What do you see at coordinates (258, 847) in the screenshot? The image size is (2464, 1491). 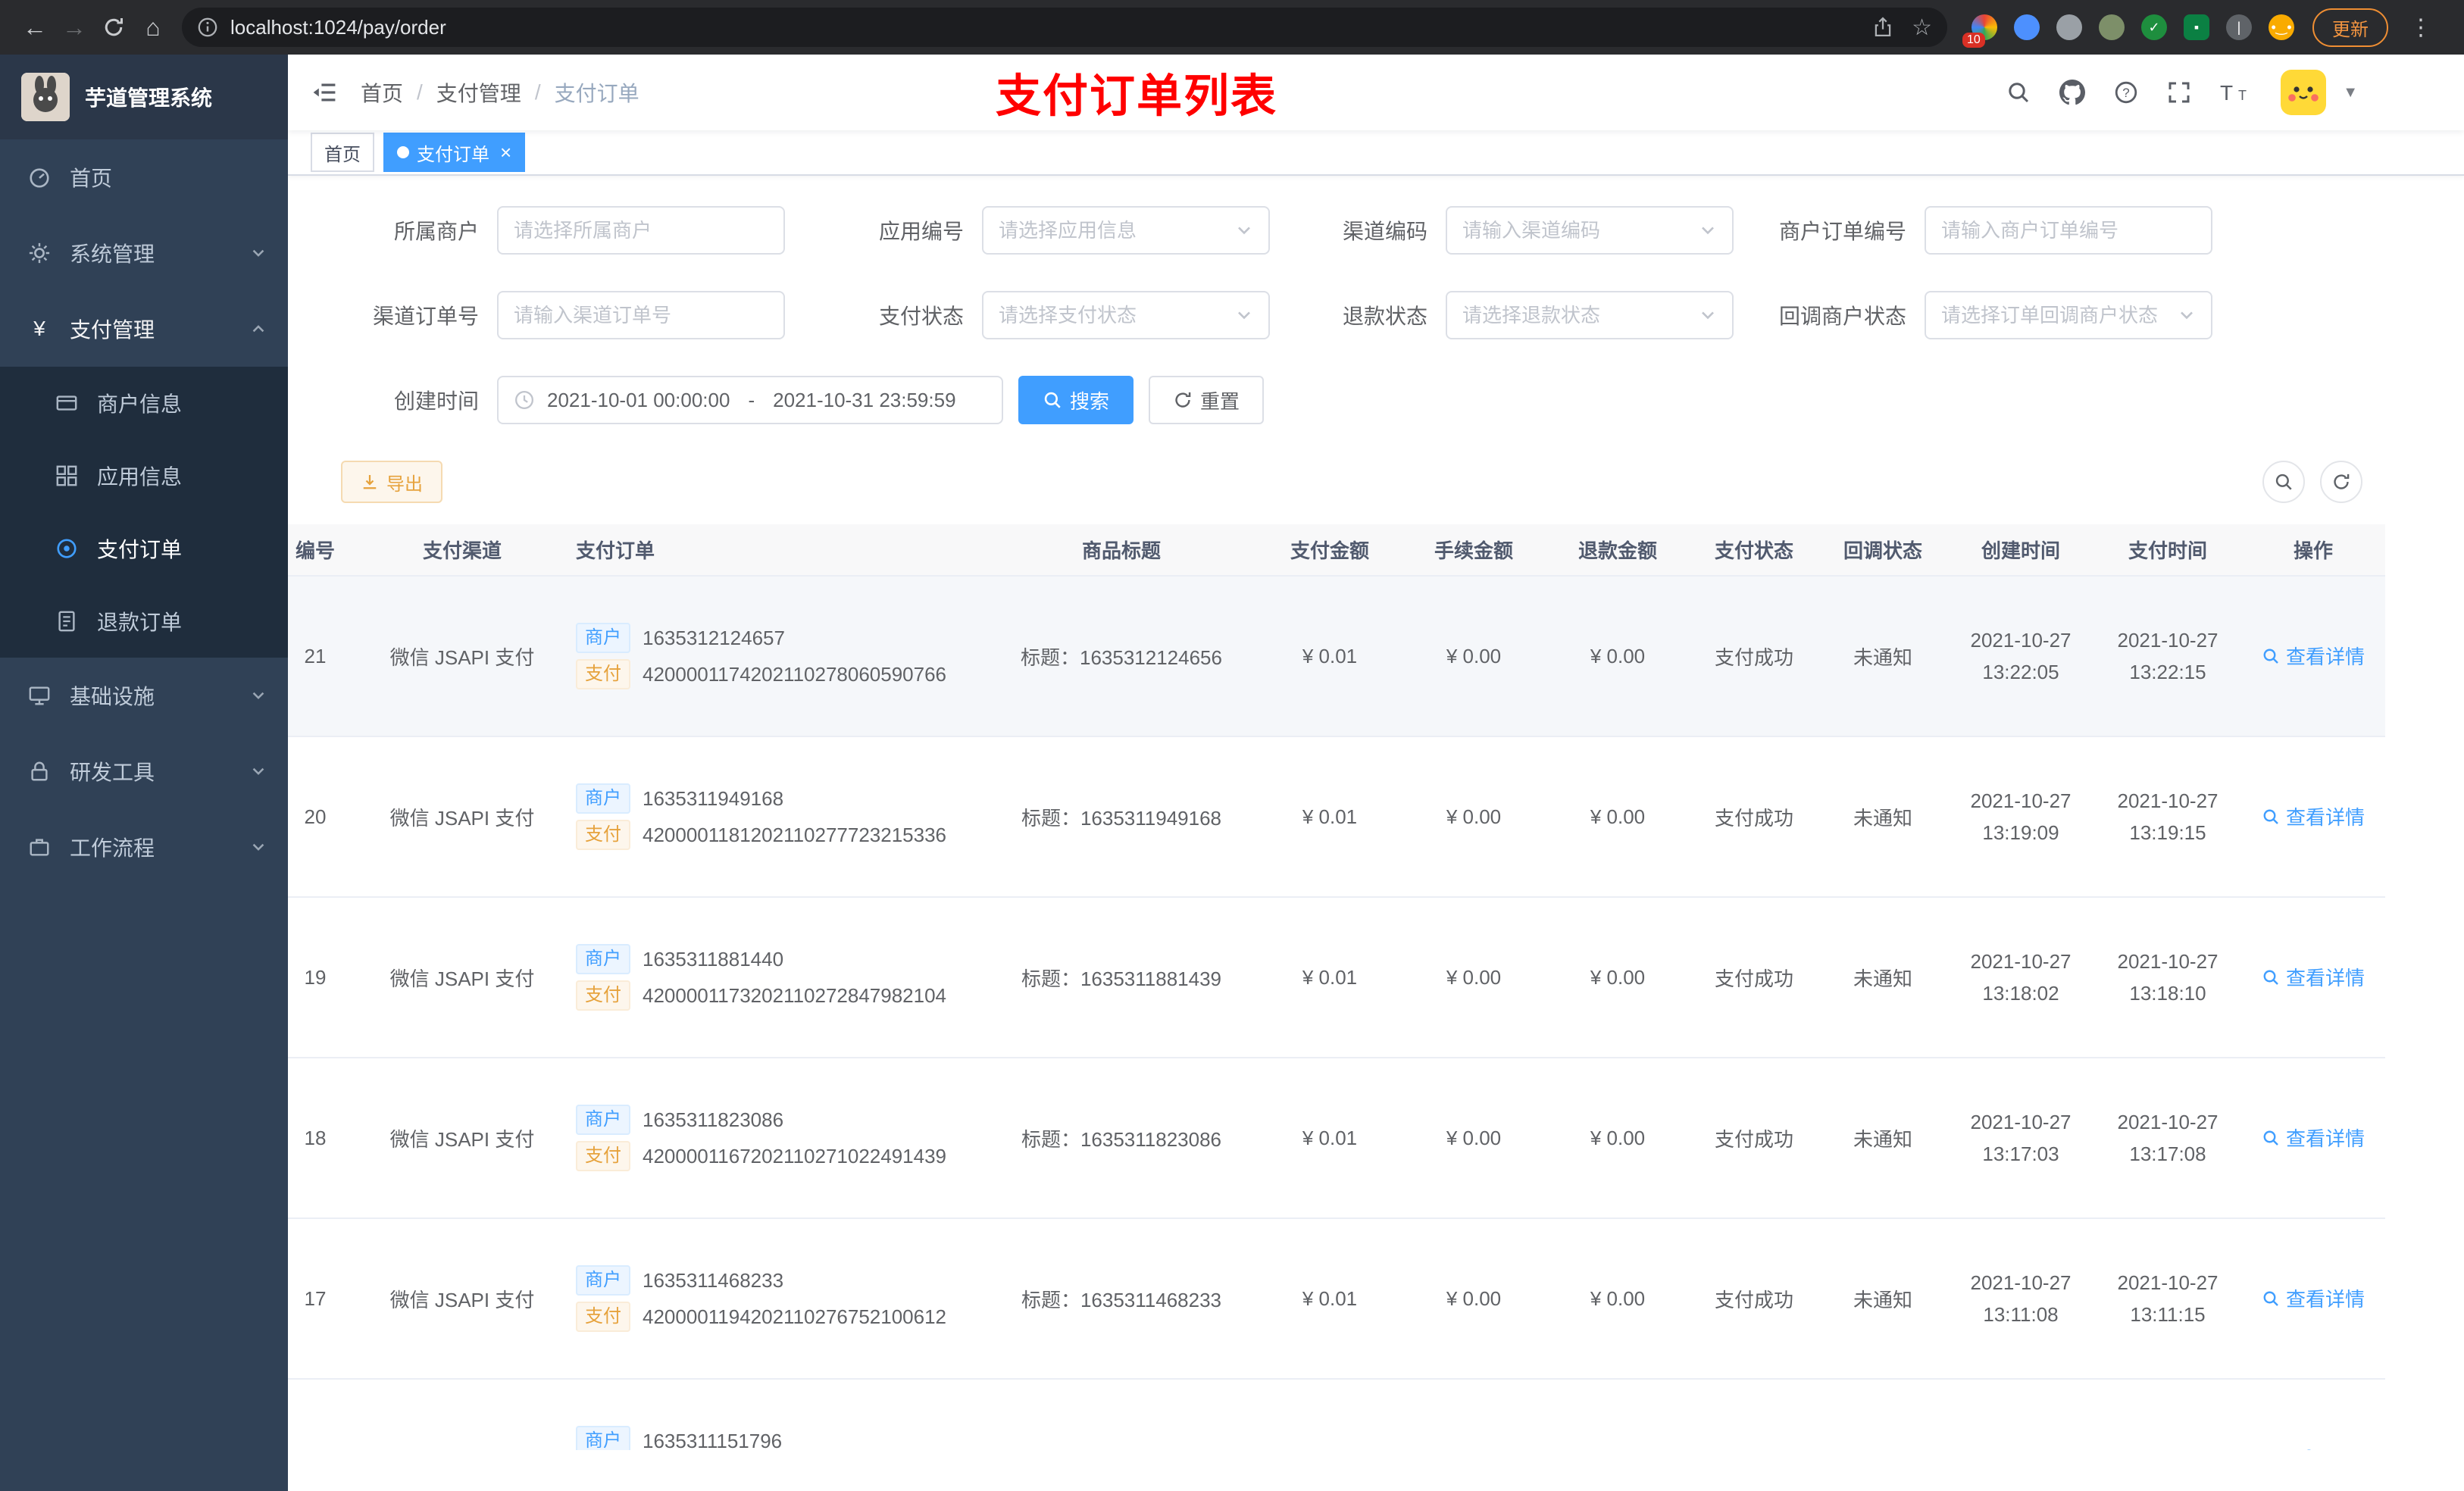 I see `chevron-down-icon` at bounding box center [258, 847].